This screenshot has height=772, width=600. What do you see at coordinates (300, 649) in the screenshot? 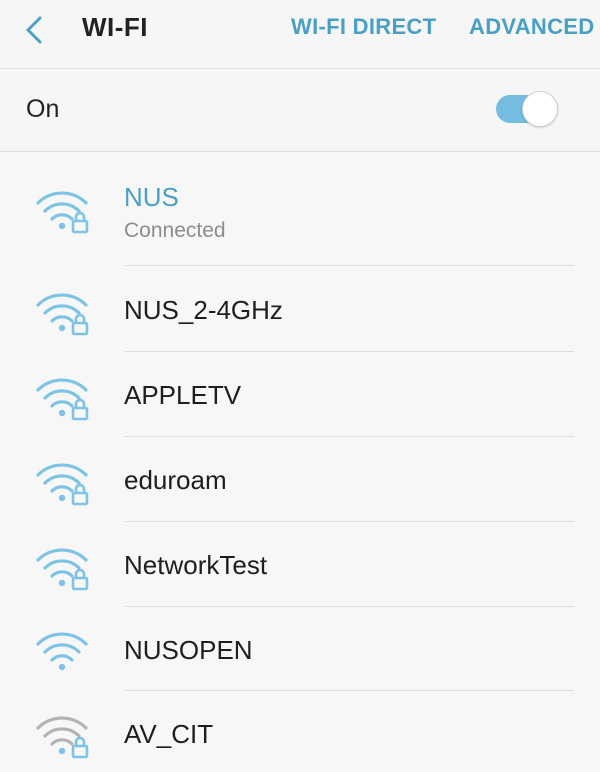
I see `network-item-nusopen: NUSOPEN` at bounding box center [300, 649].